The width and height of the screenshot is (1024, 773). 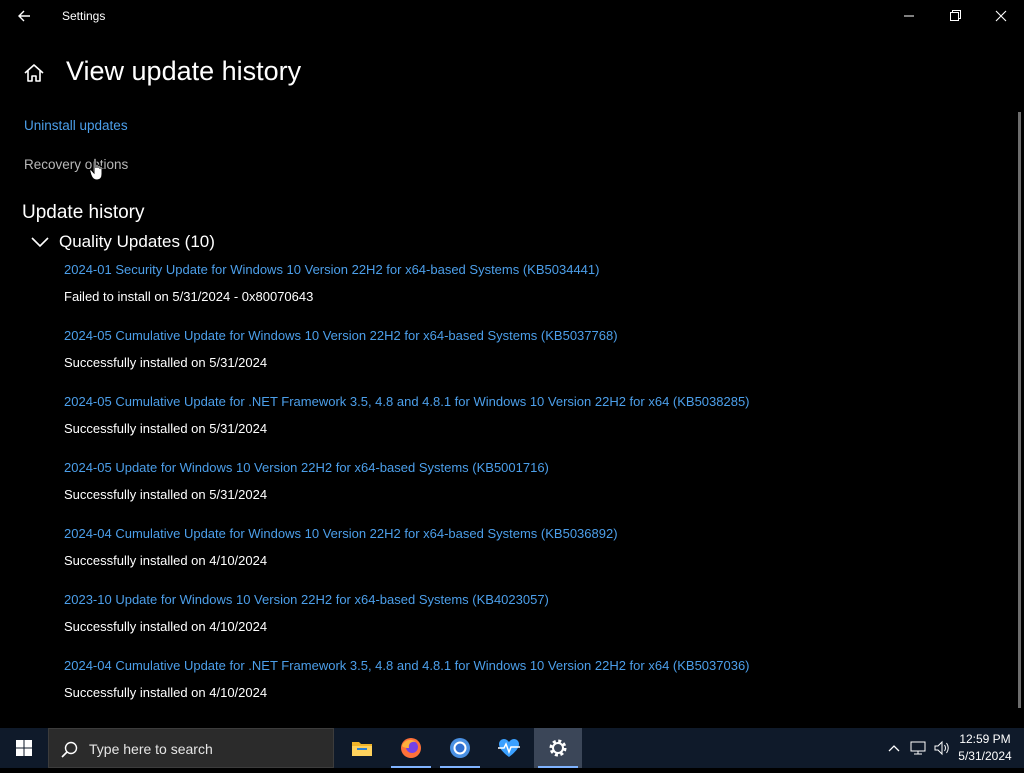 I want to click on settings-button, so click(x=558, y=748).